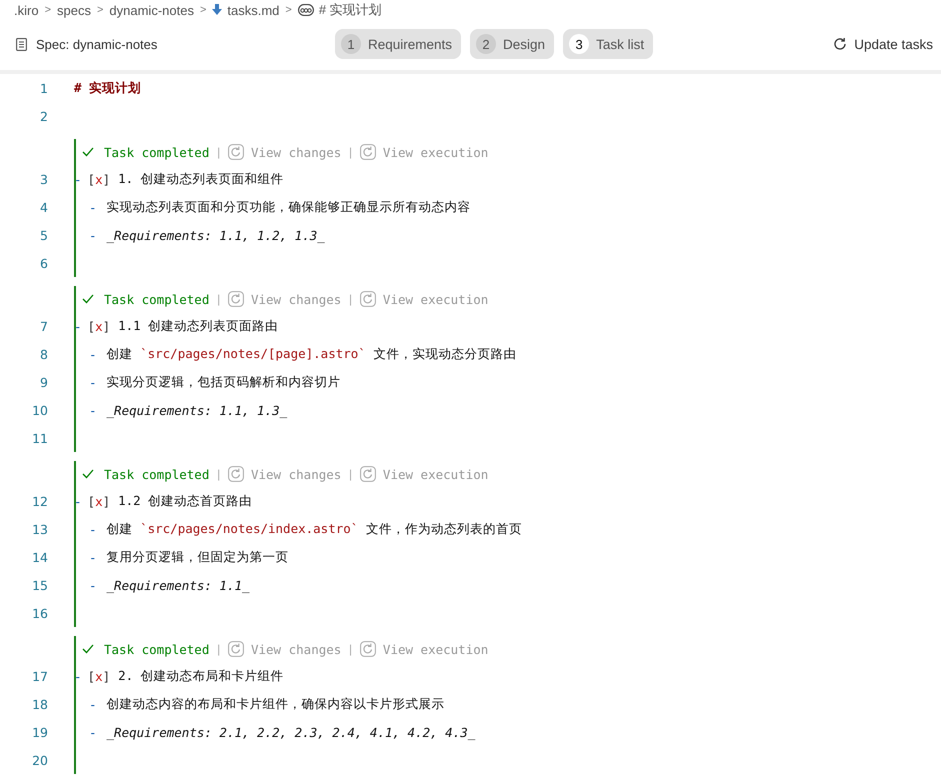 Image resolution: width=941 pixels, height=775 pixels. Describe the element at coordinates (74, 10) in the screenshot. I see `breadcrumb-item: specs` at that location.